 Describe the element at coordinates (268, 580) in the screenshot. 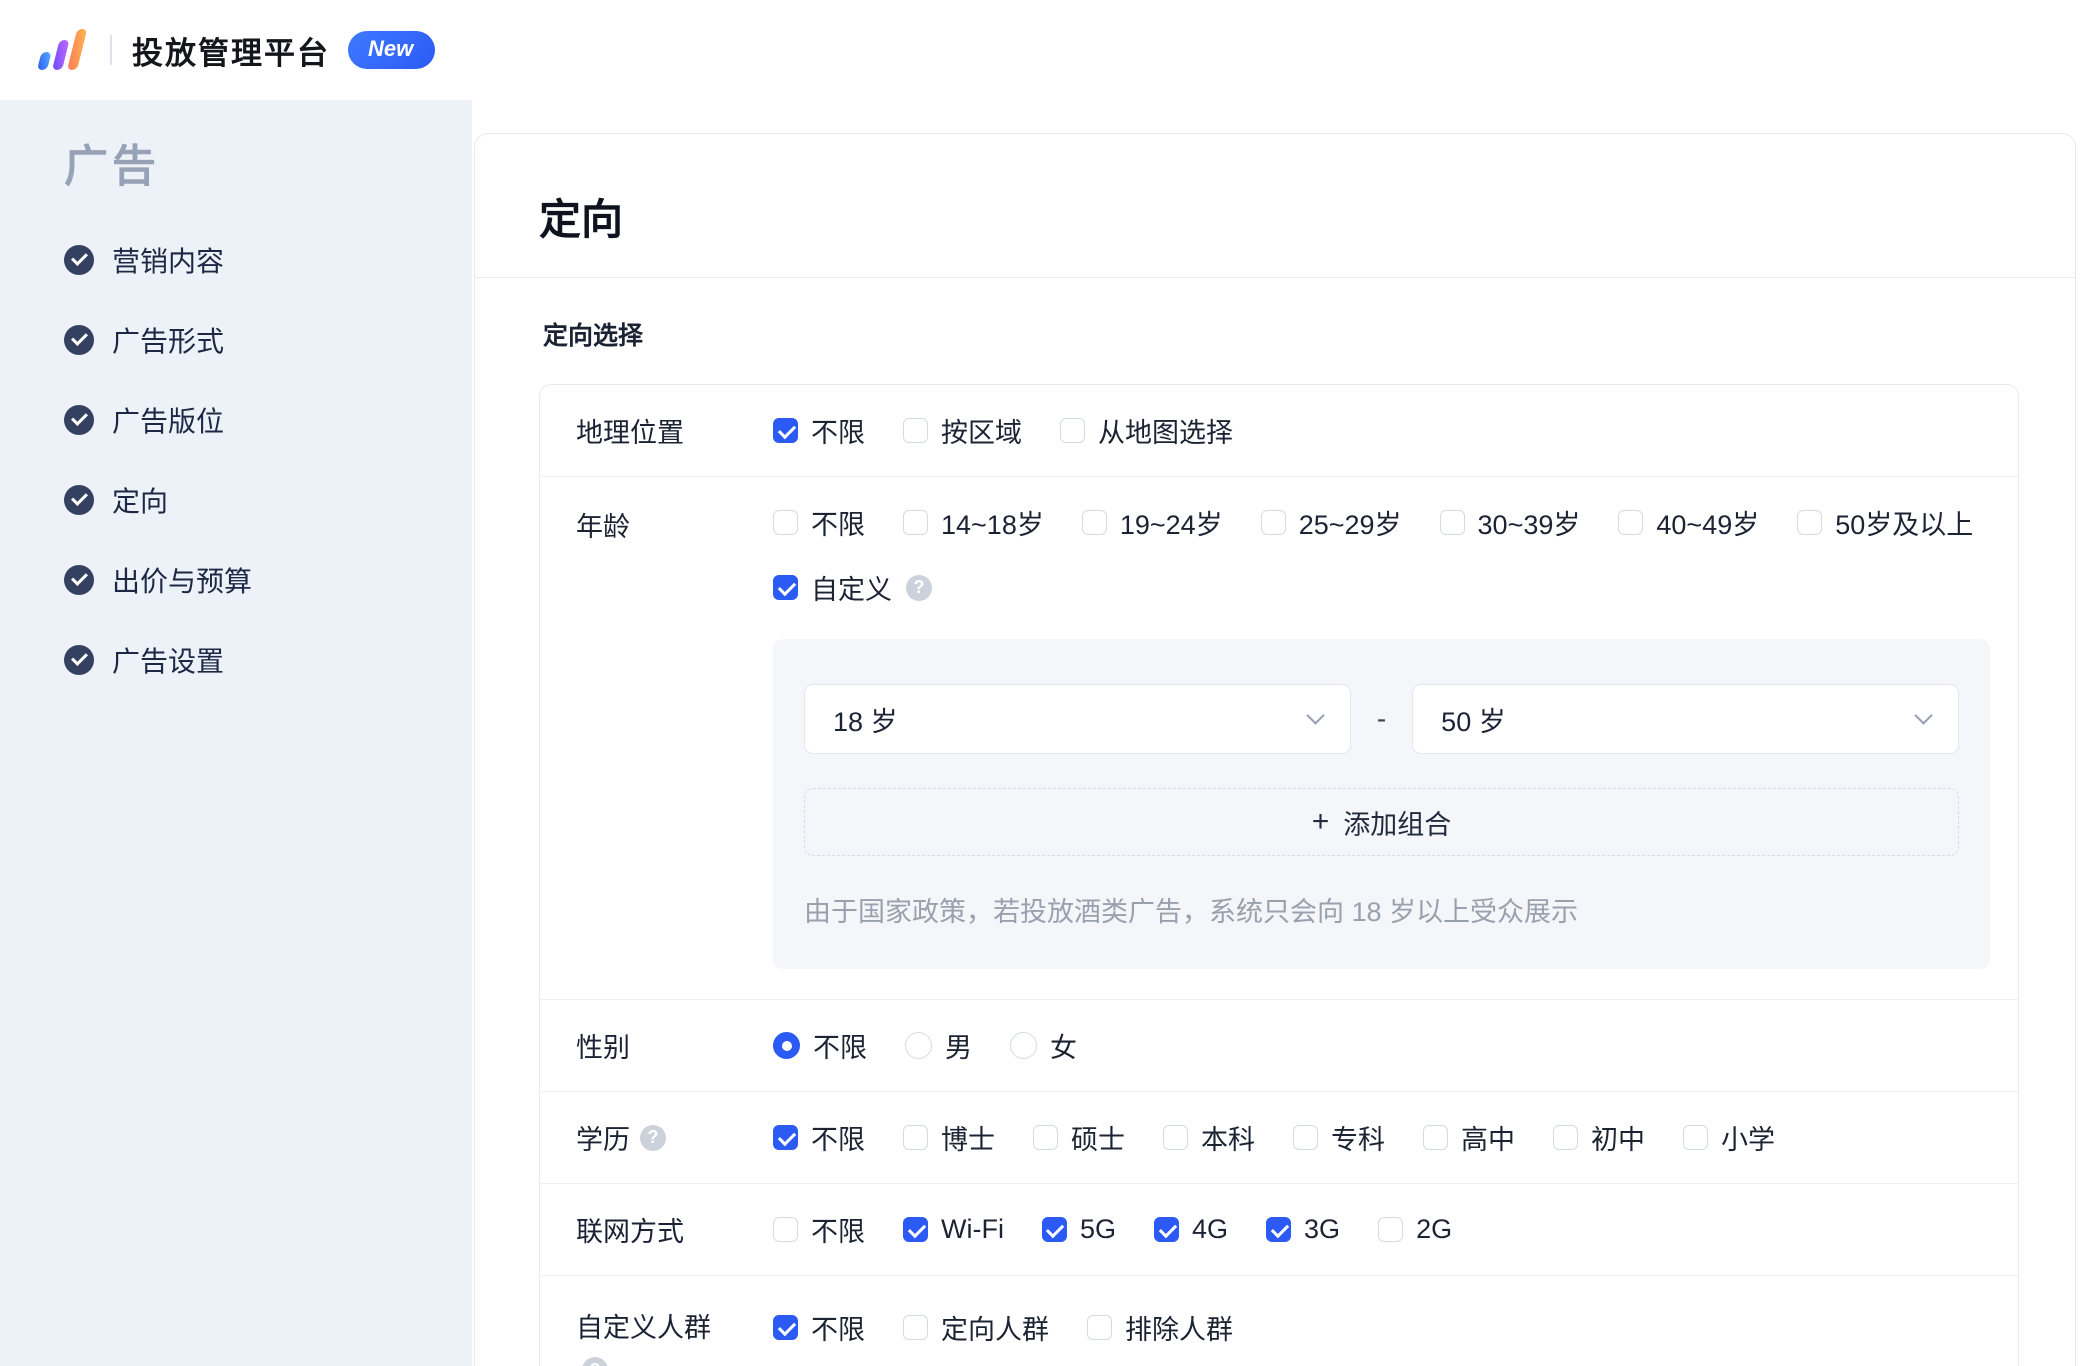

I see `sidebar-item-bid-budget: 出价与预算` at that location.